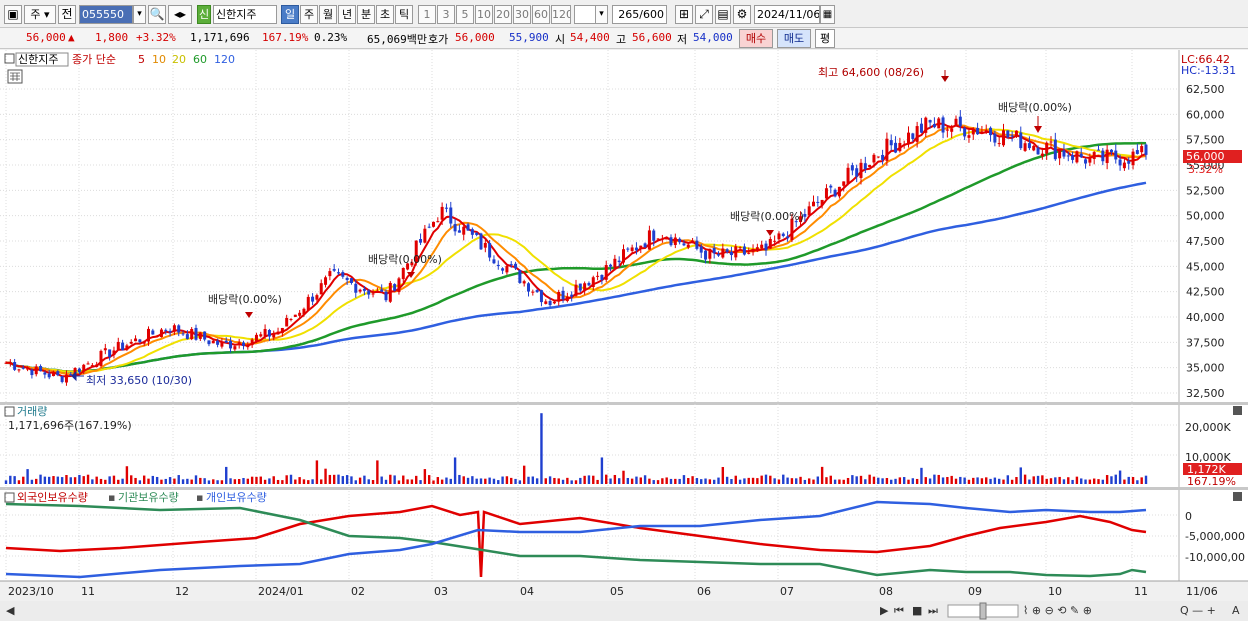 This screenshot has height=621, width=1248. I want to click on minute-60: 60, so click(541, 14).